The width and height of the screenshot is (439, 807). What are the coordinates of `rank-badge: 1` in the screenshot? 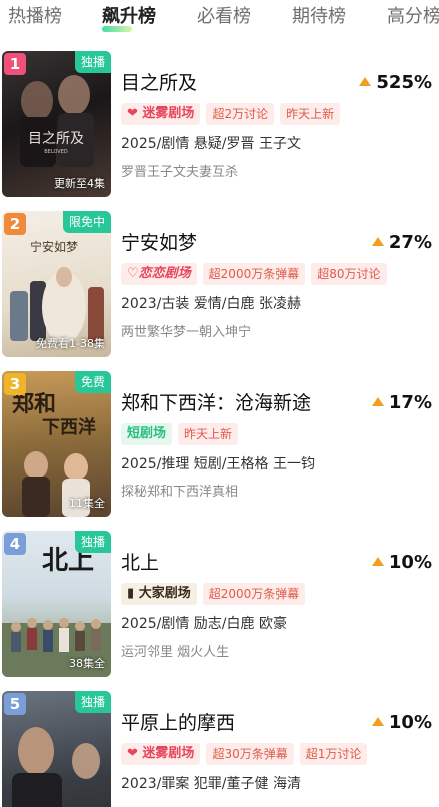 It's located at (15, 64).